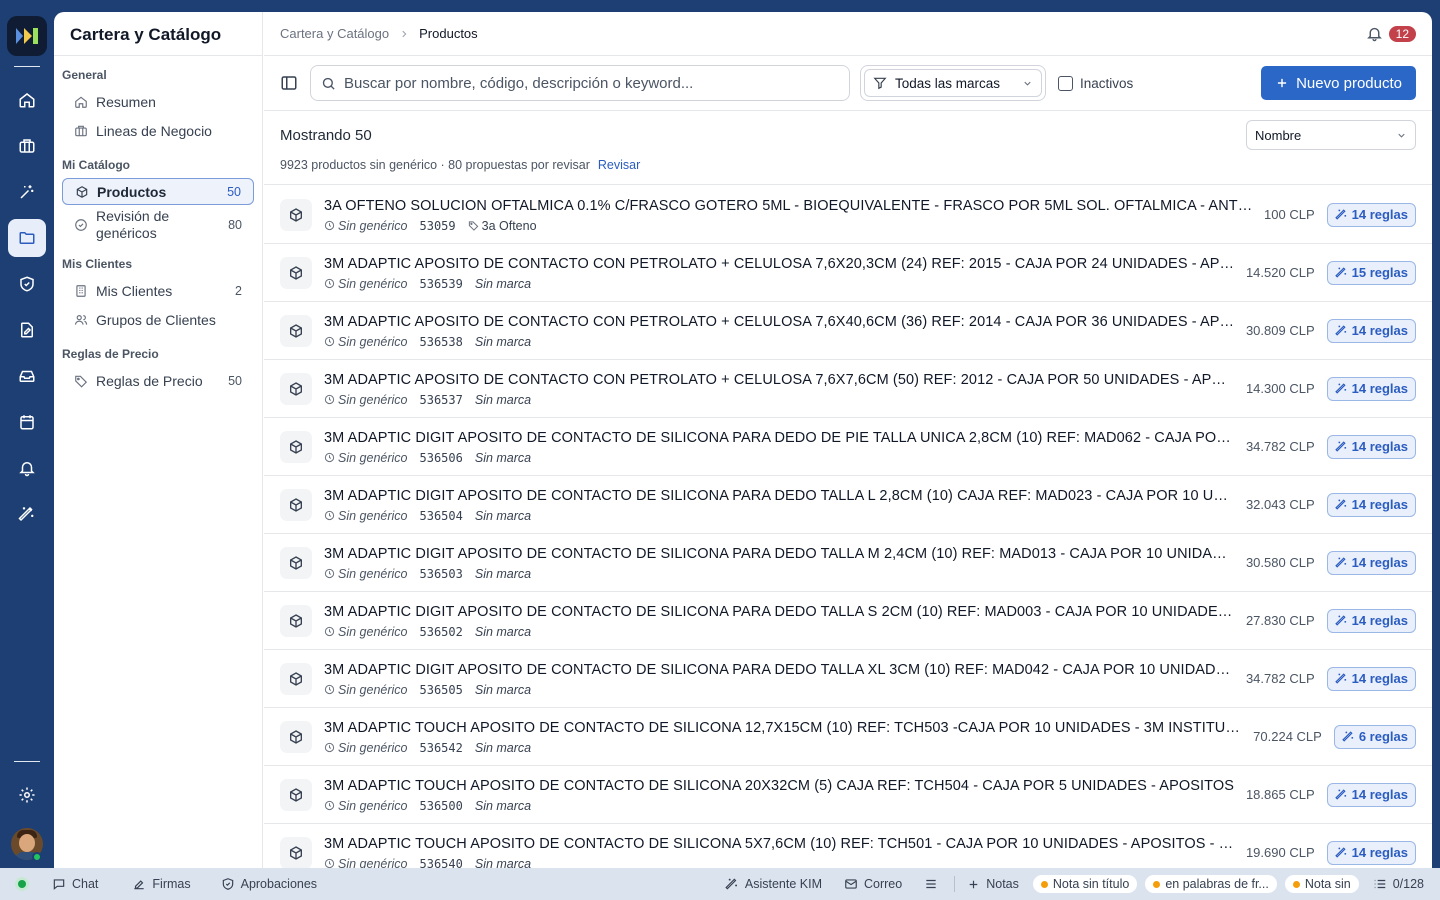 This screenshot has width=1440, height=900. What do you see at coordinates (1374, 736) in the screenshot?
I see `price-rules-badge: 6 reglas` at bounding box center [1374, 736].